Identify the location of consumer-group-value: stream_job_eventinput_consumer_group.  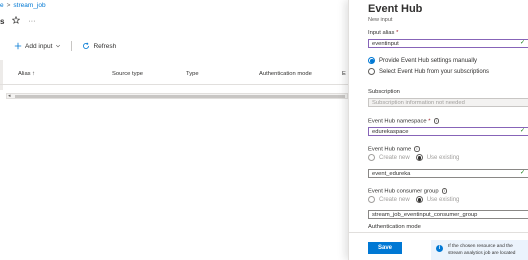
(425, 215).